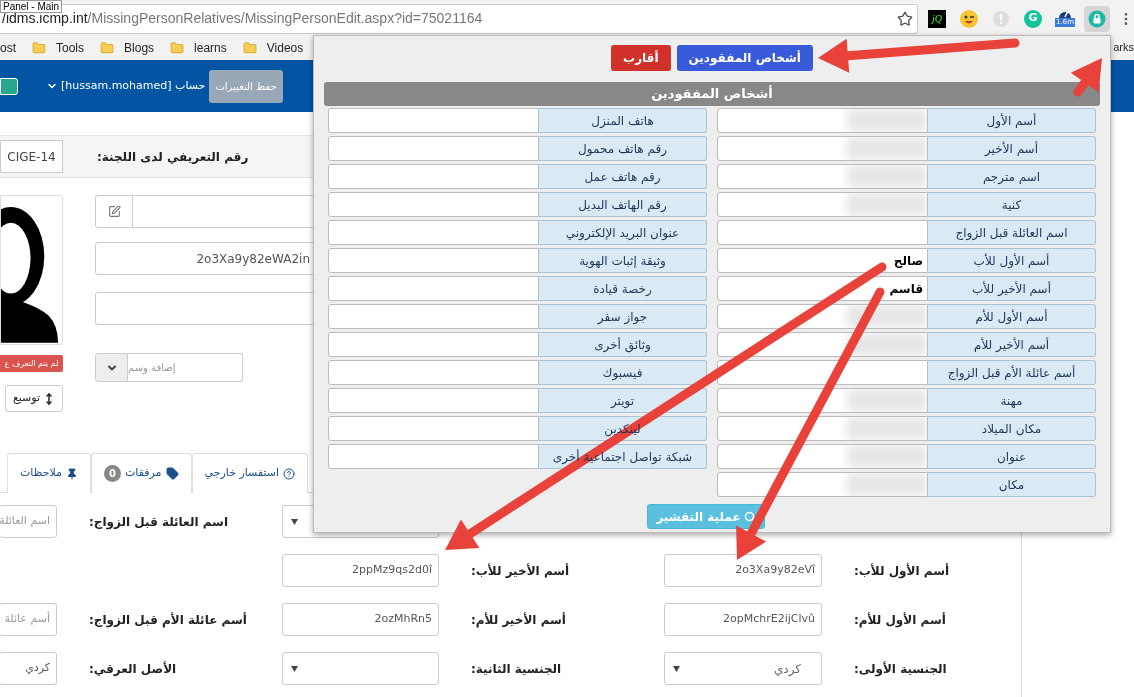 This screenshot has height=697, width=1134. What do you see at coordinates (744, 58) in the screenshot?
I see `popup-tab: أشخاص المفقودين` at bounding box center [744, 58].